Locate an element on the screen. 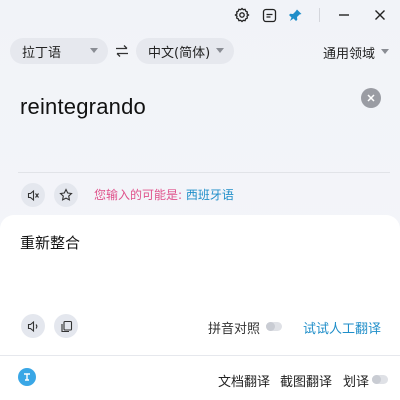 The width and height of the screenshot is (400, 400). language-row: 拉丁语 中文(简体) 通用领域 is located at coordinates (200, 52).